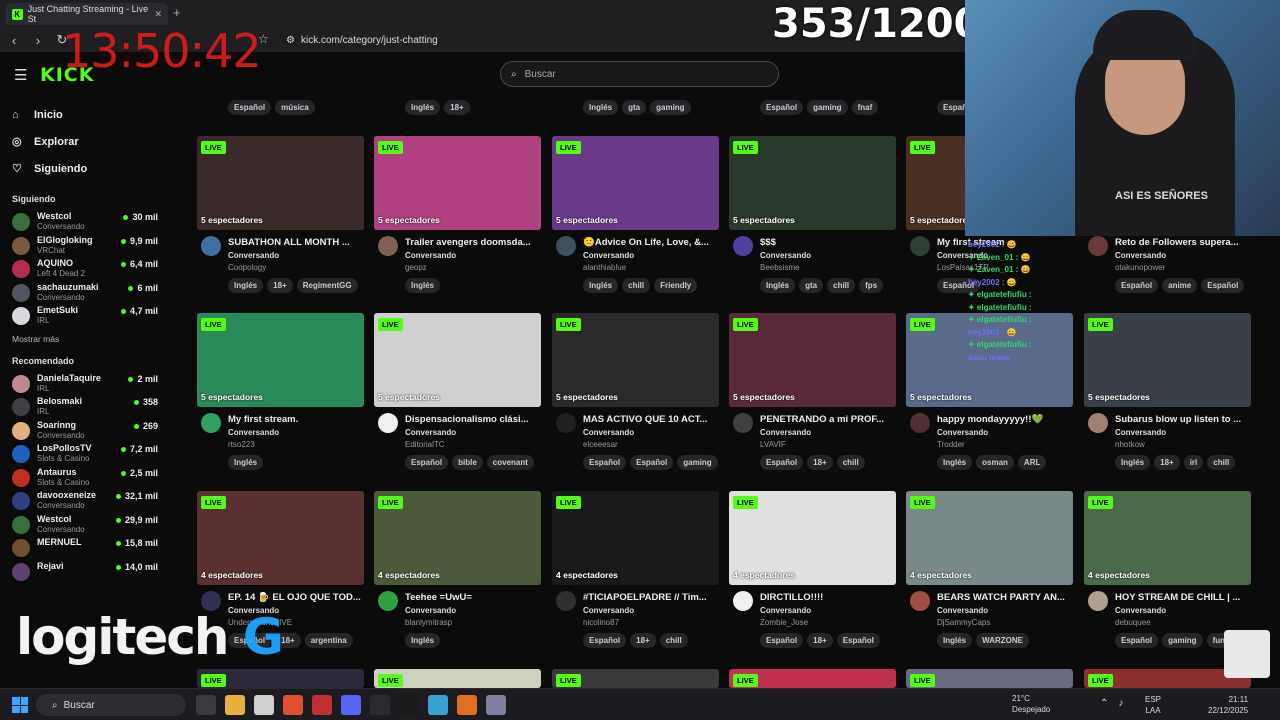 Image resolution: width=1280 pixels, height=720 pixels. What do you see at coordinates (293, 705) in the screenshot?
I see `brave-icon` at bounding box center [293, 705].